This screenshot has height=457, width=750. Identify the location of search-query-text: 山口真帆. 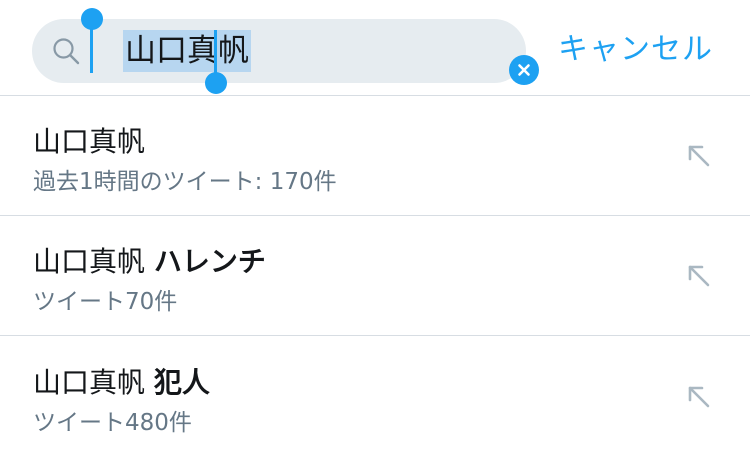
(187, 51).